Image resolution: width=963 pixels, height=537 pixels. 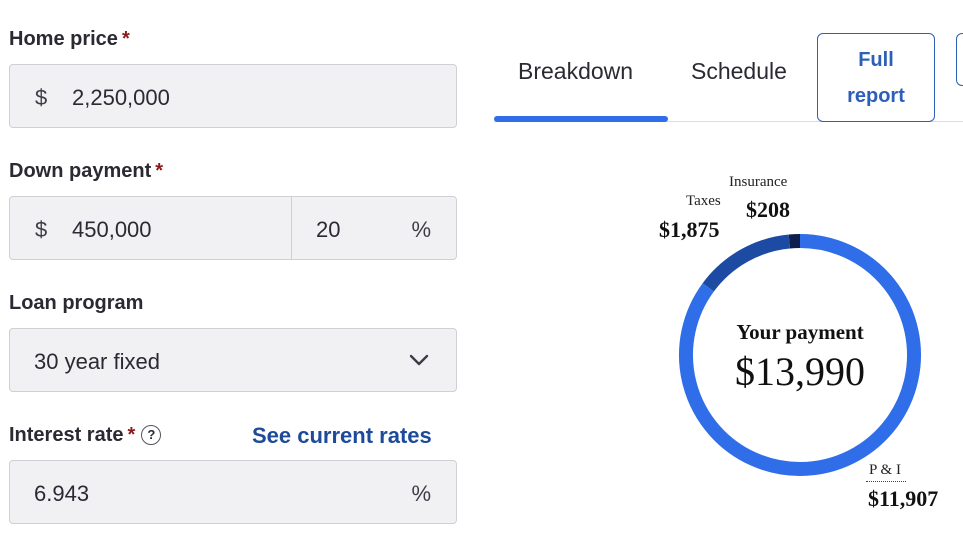 I want to click on home-price-label: Home price *, so click(x=69, y=39).